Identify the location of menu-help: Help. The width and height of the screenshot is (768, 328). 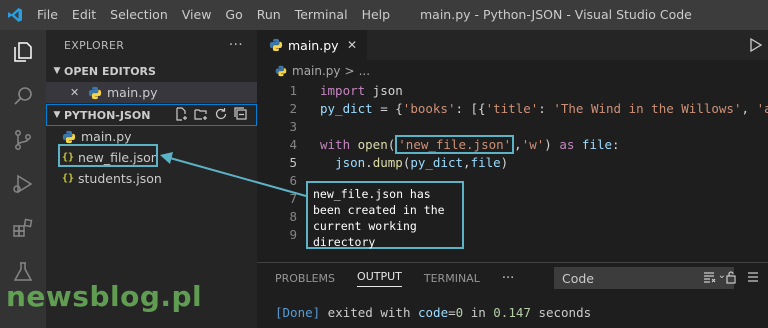
(376, 15).